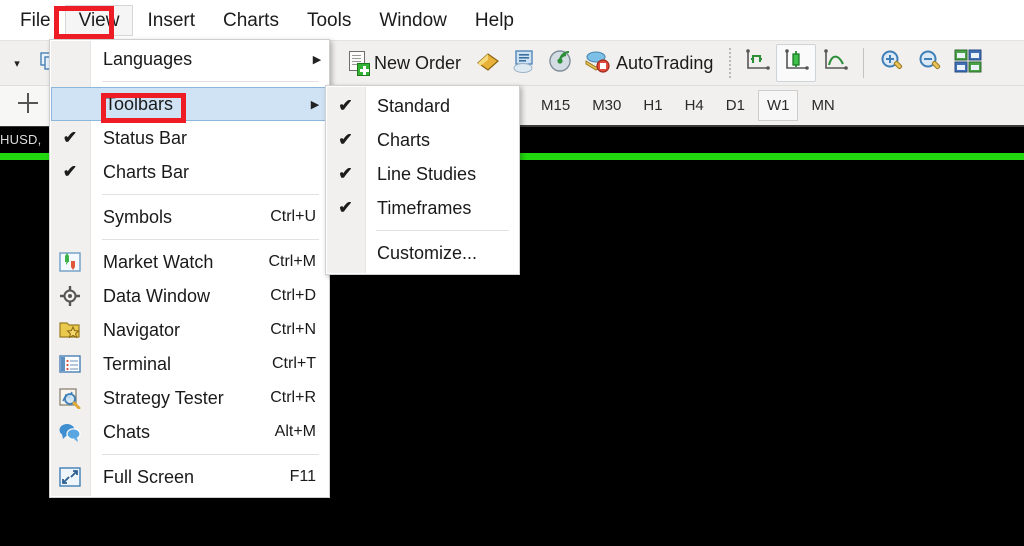 The image size is (1024, 546). Describe the element at coordinates (329, 20) in the screenshot. I see `menu-tools: Tools` at that location.